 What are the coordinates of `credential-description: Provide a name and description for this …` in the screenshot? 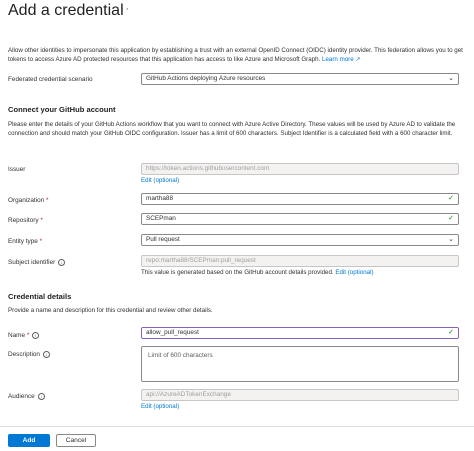 It's located at (110, 310).